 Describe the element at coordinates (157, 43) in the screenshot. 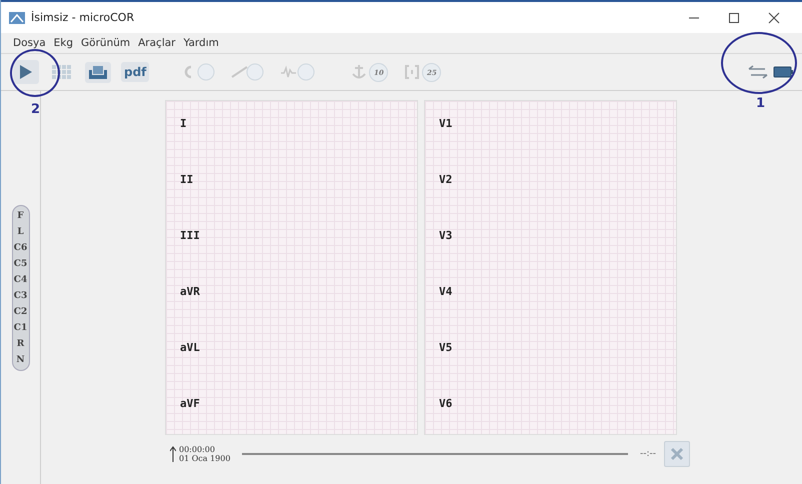

I see `menu-item: Araçlar` at that location.